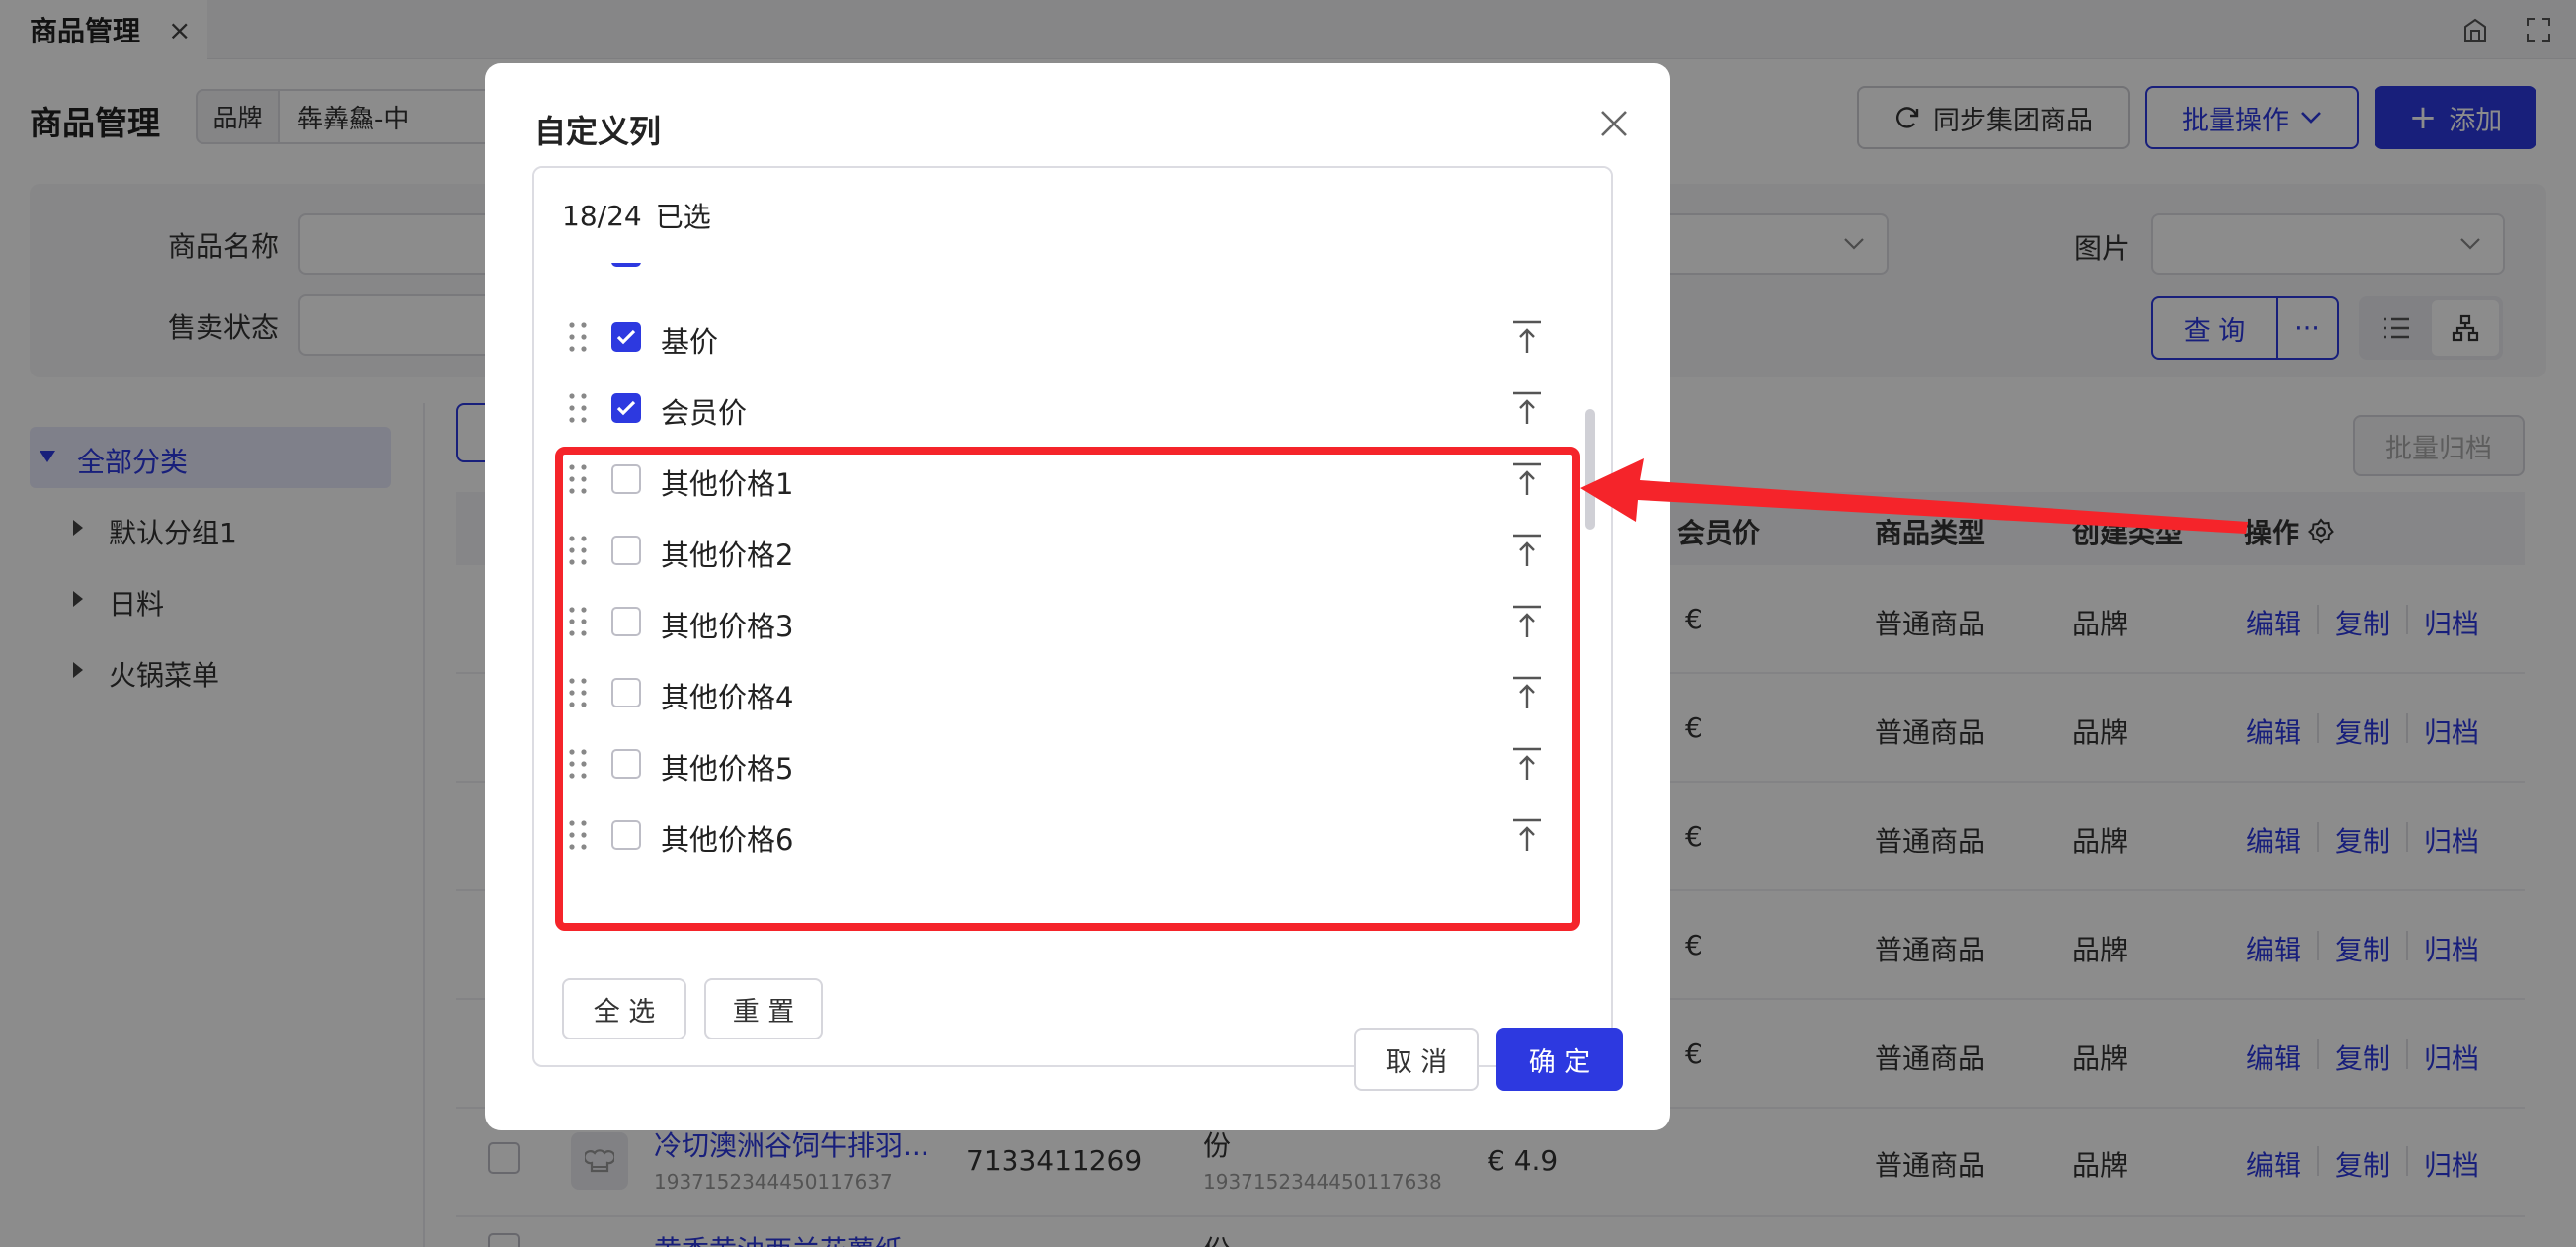 The image size is (2576, 1247). What do you see at coordinates (598, 131) in the screenshot?
I see `dialog-title: 自定义列` at bounding box center [598, 131].